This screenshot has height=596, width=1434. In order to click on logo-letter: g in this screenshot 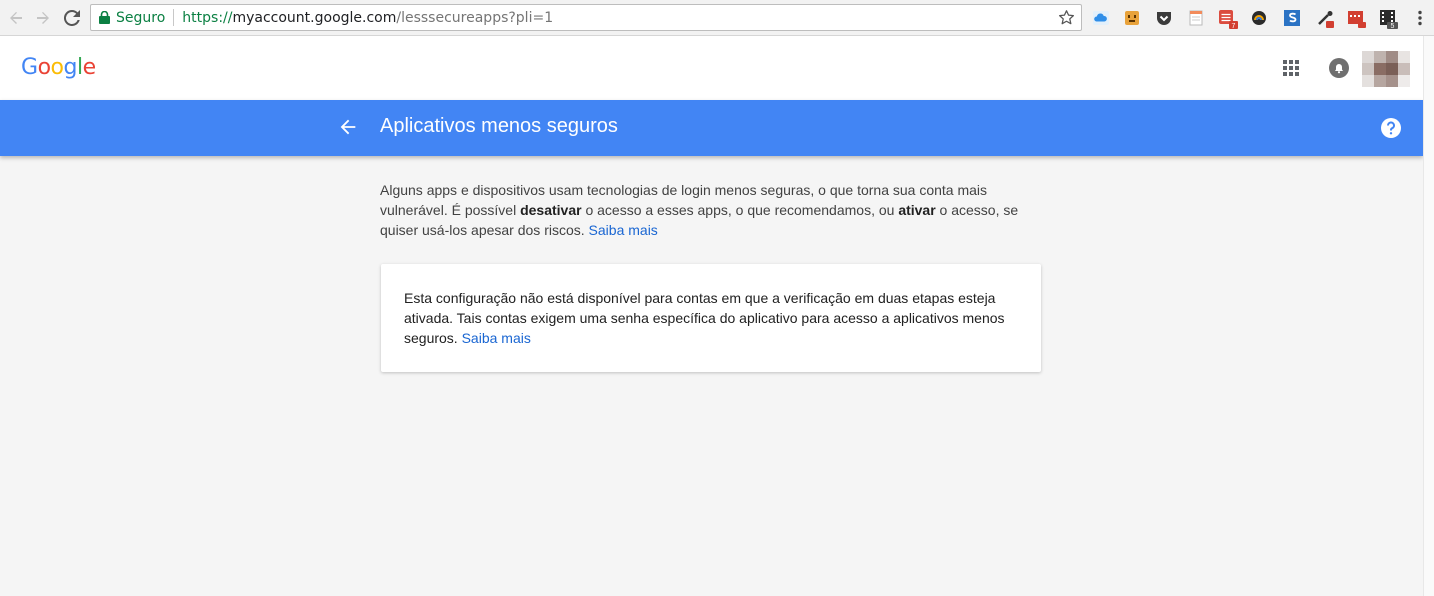, I will do `click(70, 67)`.